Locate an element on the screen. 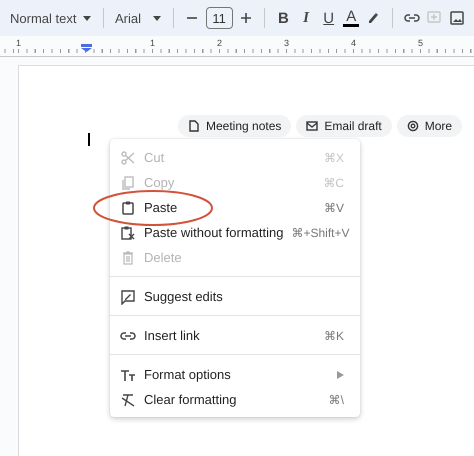 This screenshot has width=474, height=456. bold-button: B is located at coordinates (283, 18).